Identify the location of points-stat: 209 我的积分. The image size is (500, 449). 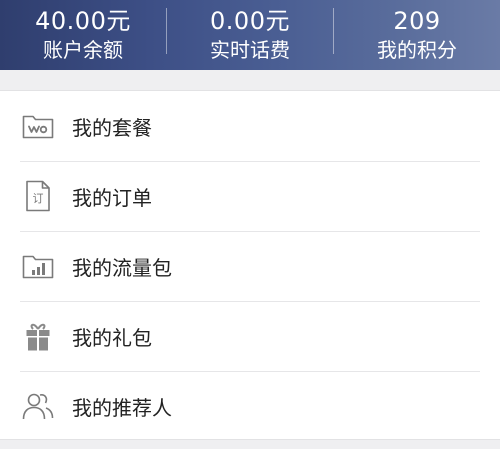
(417, 35).